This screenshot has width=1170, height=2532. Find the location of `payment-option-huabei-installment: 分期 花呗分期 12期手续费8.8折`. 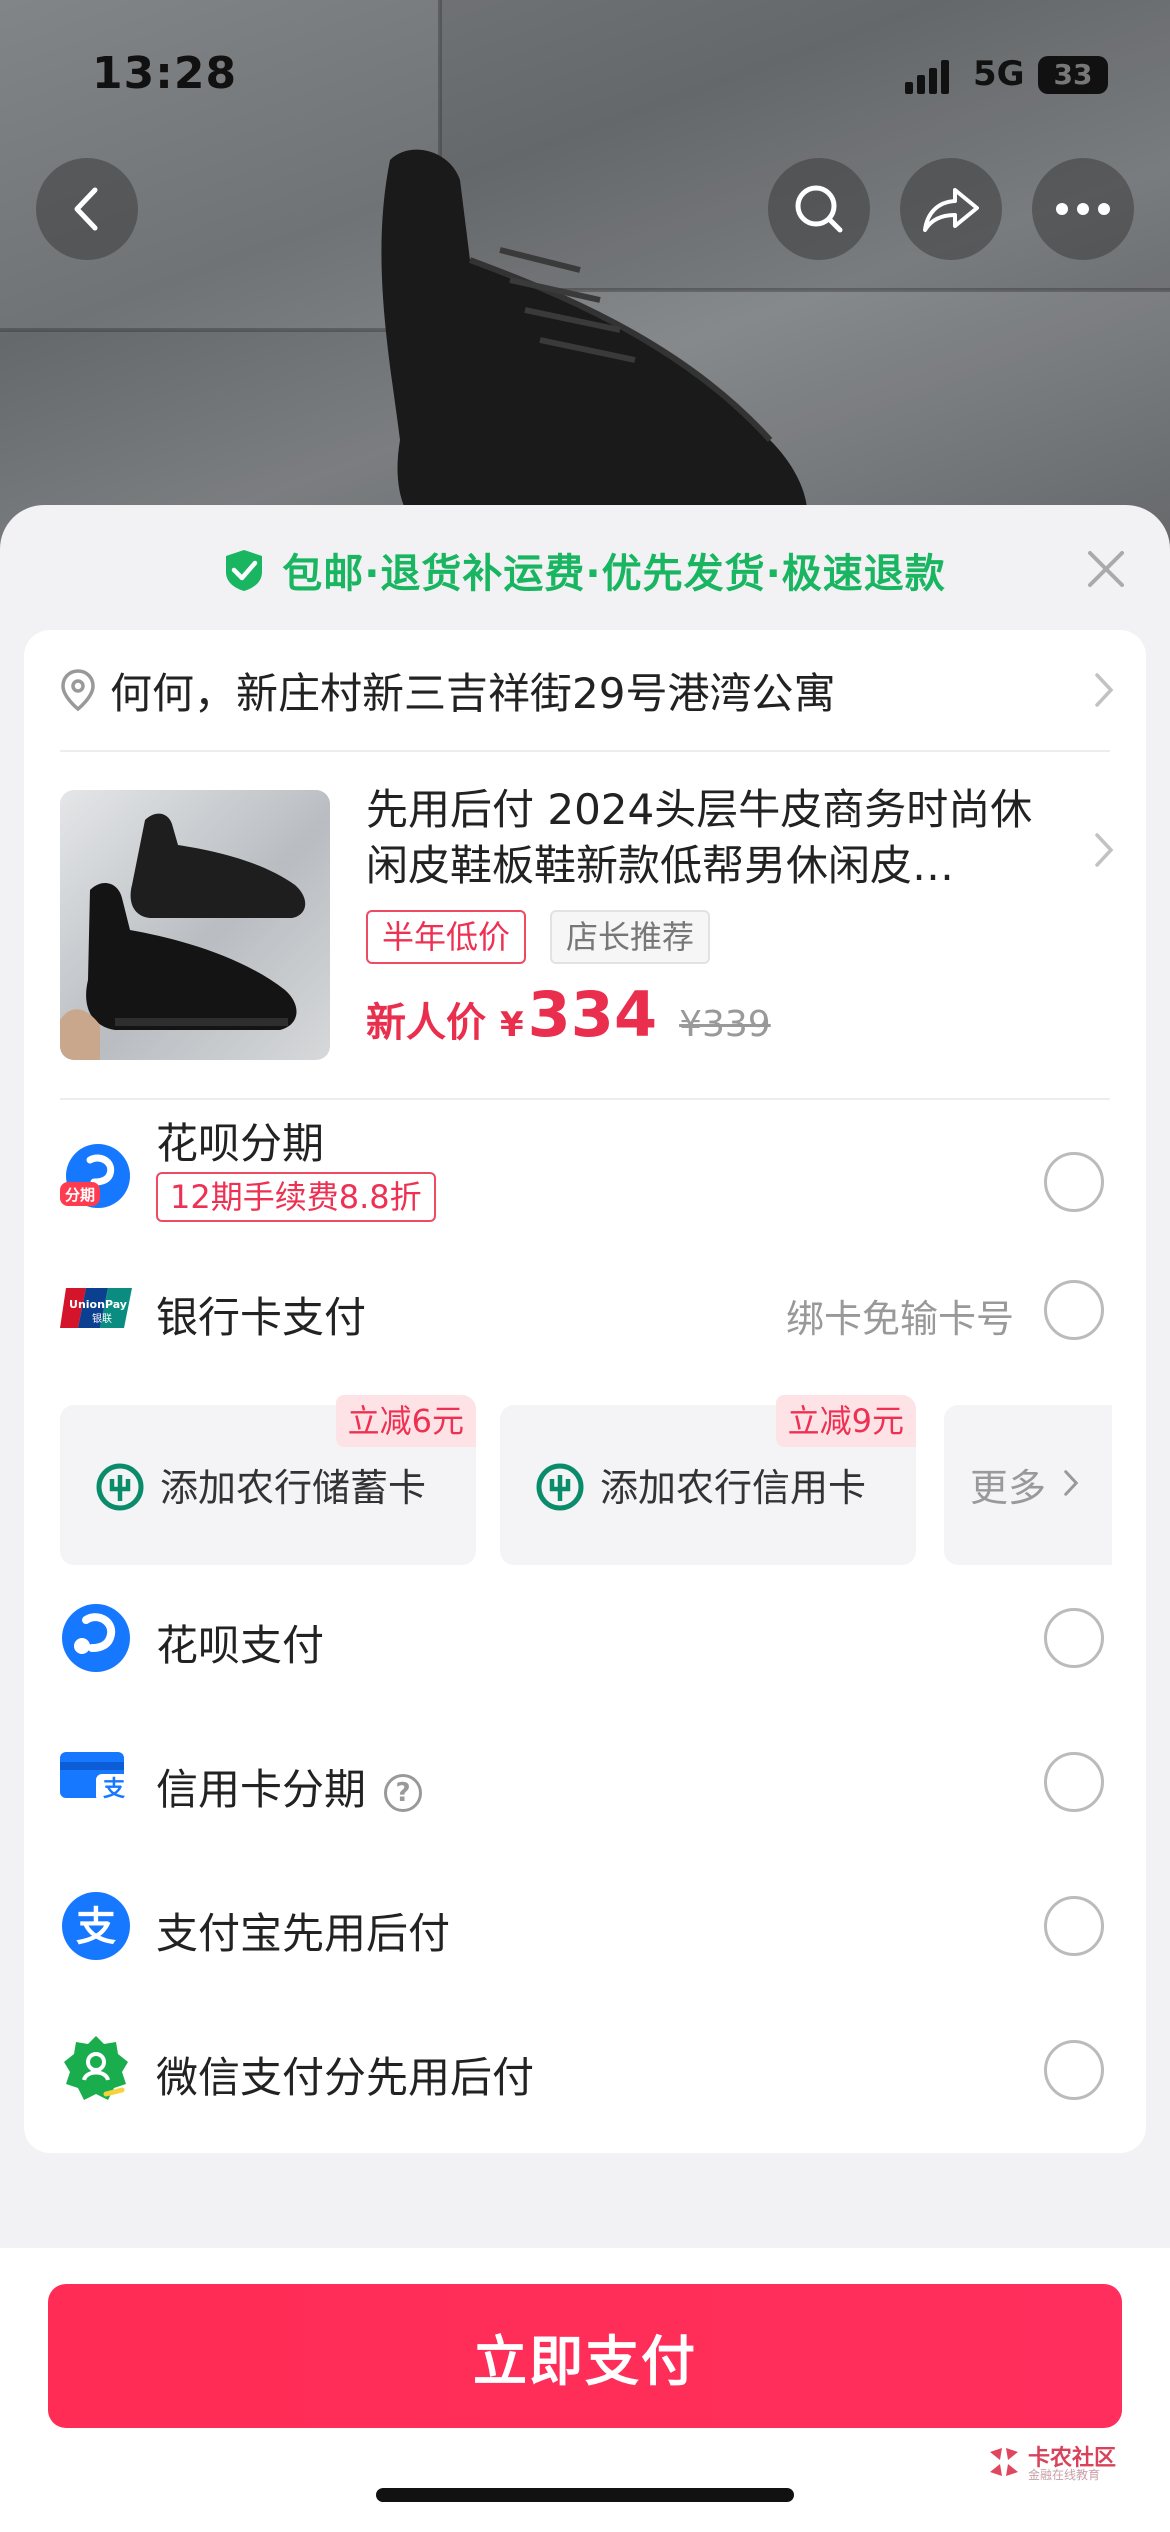

payment-option-huabei-installment: 分期 花呗分期 12期手续费8.8折 is located at coordinates (585, 1175).